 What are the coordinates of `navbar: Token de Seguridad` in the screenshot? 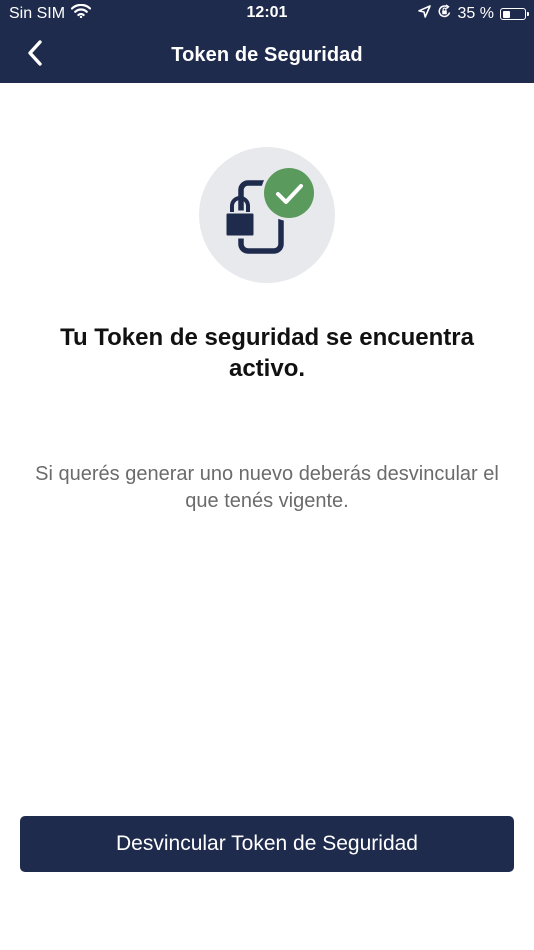 It's located at (267, 55).